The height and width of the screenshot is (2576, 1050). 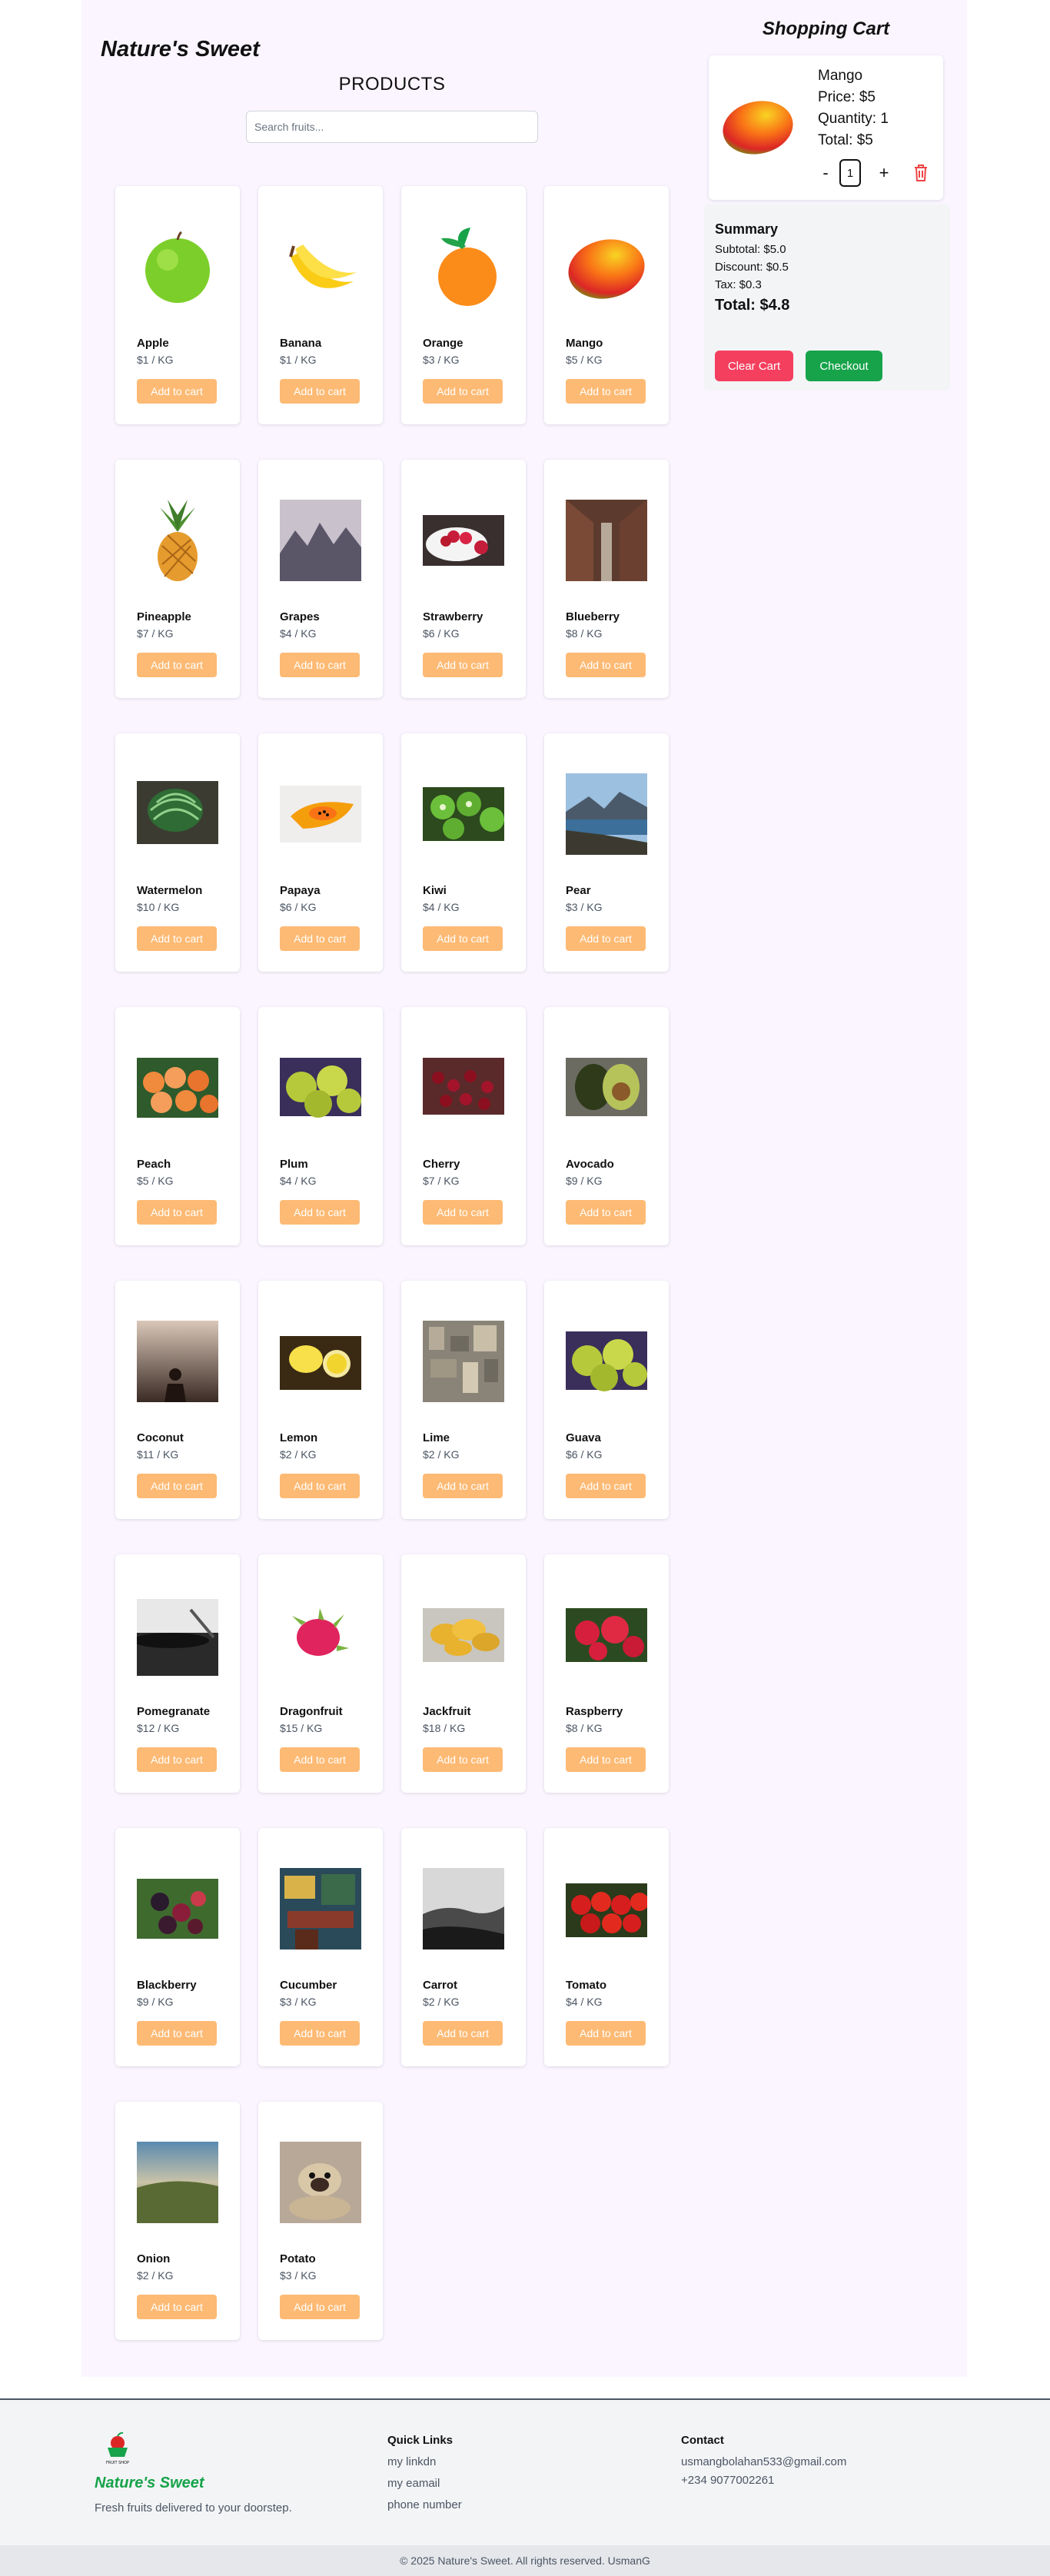 What do you see at coordinates (177, 814) in the screenshot?
I see `product-image-watermelon` at bounding box center [177, 814].